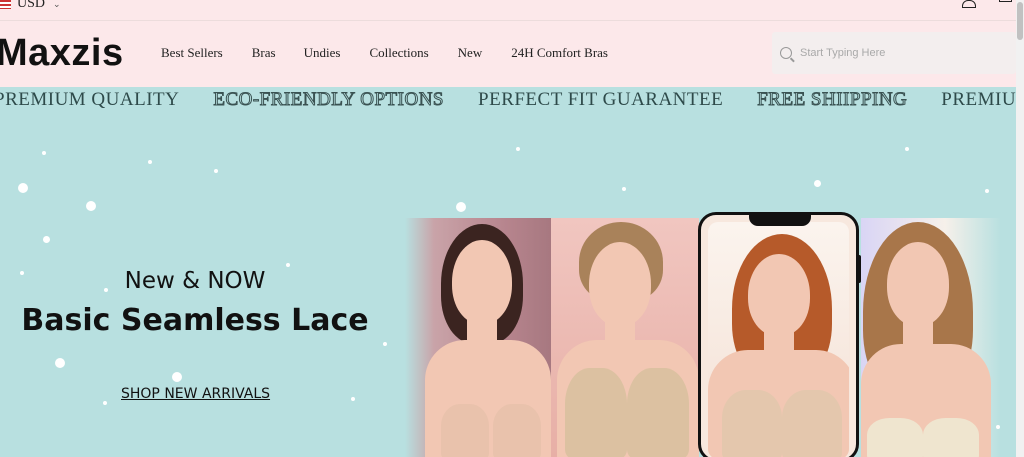 The width and height of the screenshot is (1024, 457). What do you see at coordinates (57, 4) in the screenshot?
I see `chevron-down-icon: ⌄` at bounding box center [57, 4].